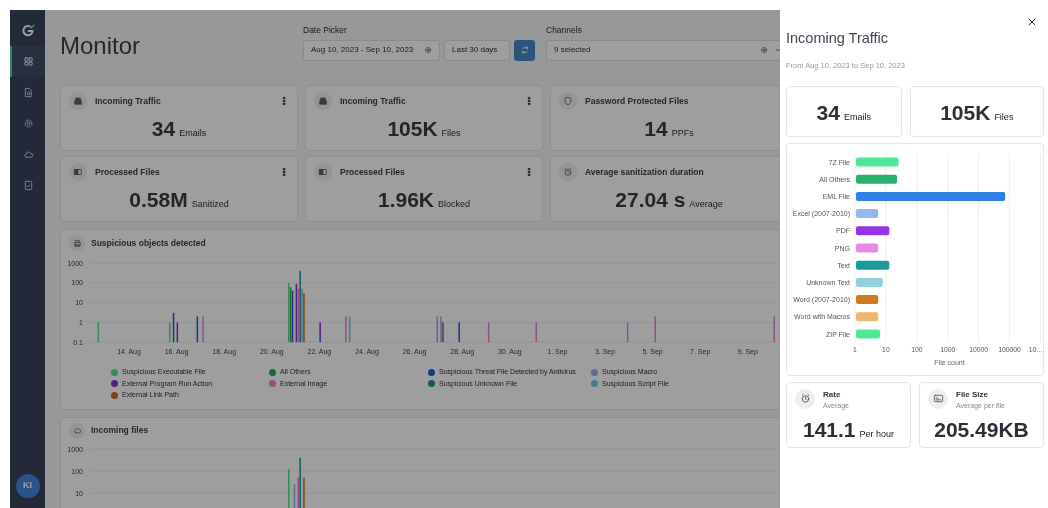  What do you see at coordinates (877, 435) in the screenshot?
I see `metric-unit: Per hour` at bounding box center [877, 435].